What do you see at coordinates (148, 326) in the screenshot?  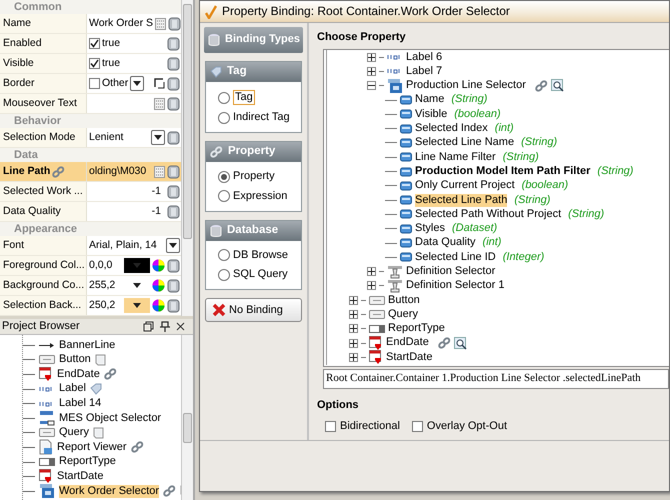 I see `restore-icon` at bounding box center [148, 326].